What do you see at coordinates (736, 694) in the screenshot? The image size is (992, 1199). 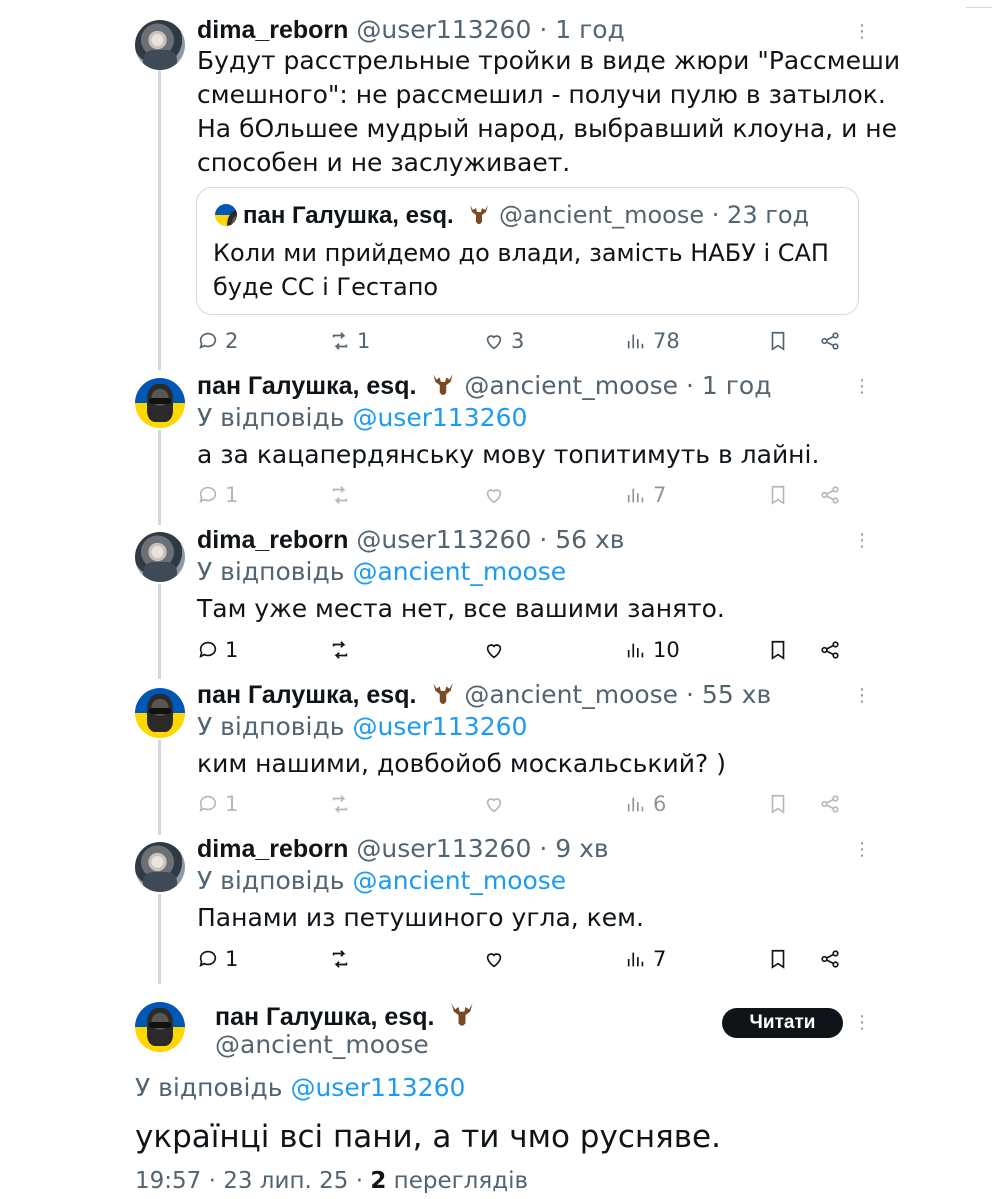 I see `timestamp: 55 хв` at bounding box center [736, 694].